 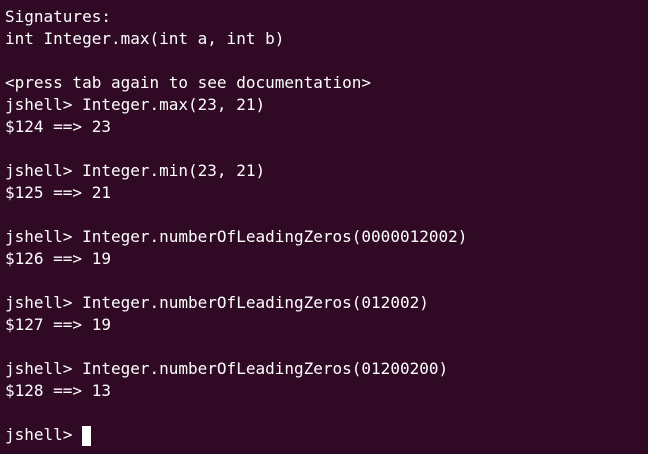 I want to click on output-line: $127 ==> 19, so click(x=58, y=324).